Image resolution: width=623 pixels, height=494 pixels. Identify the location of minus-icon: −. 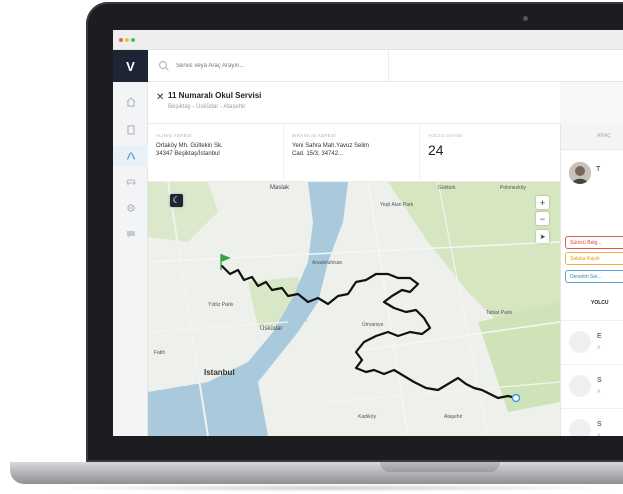
(542, 218).